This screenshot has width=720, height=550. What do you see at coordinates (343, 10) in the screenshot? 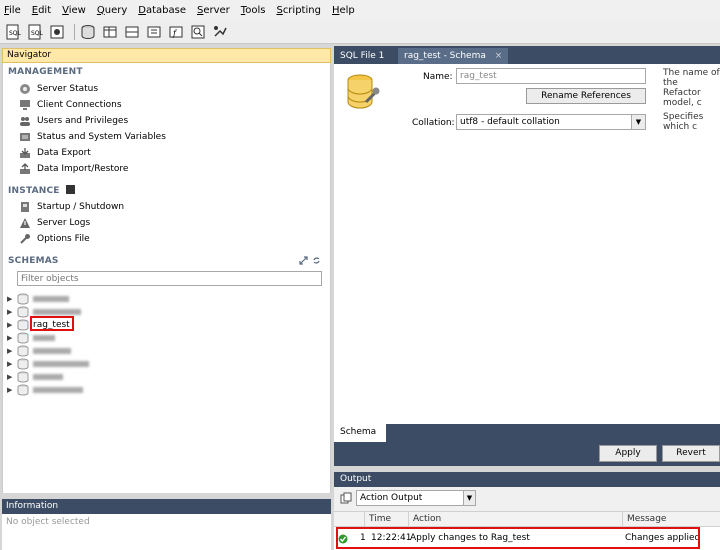
I see `menu-help: Help` at bounding box center [343, 10].